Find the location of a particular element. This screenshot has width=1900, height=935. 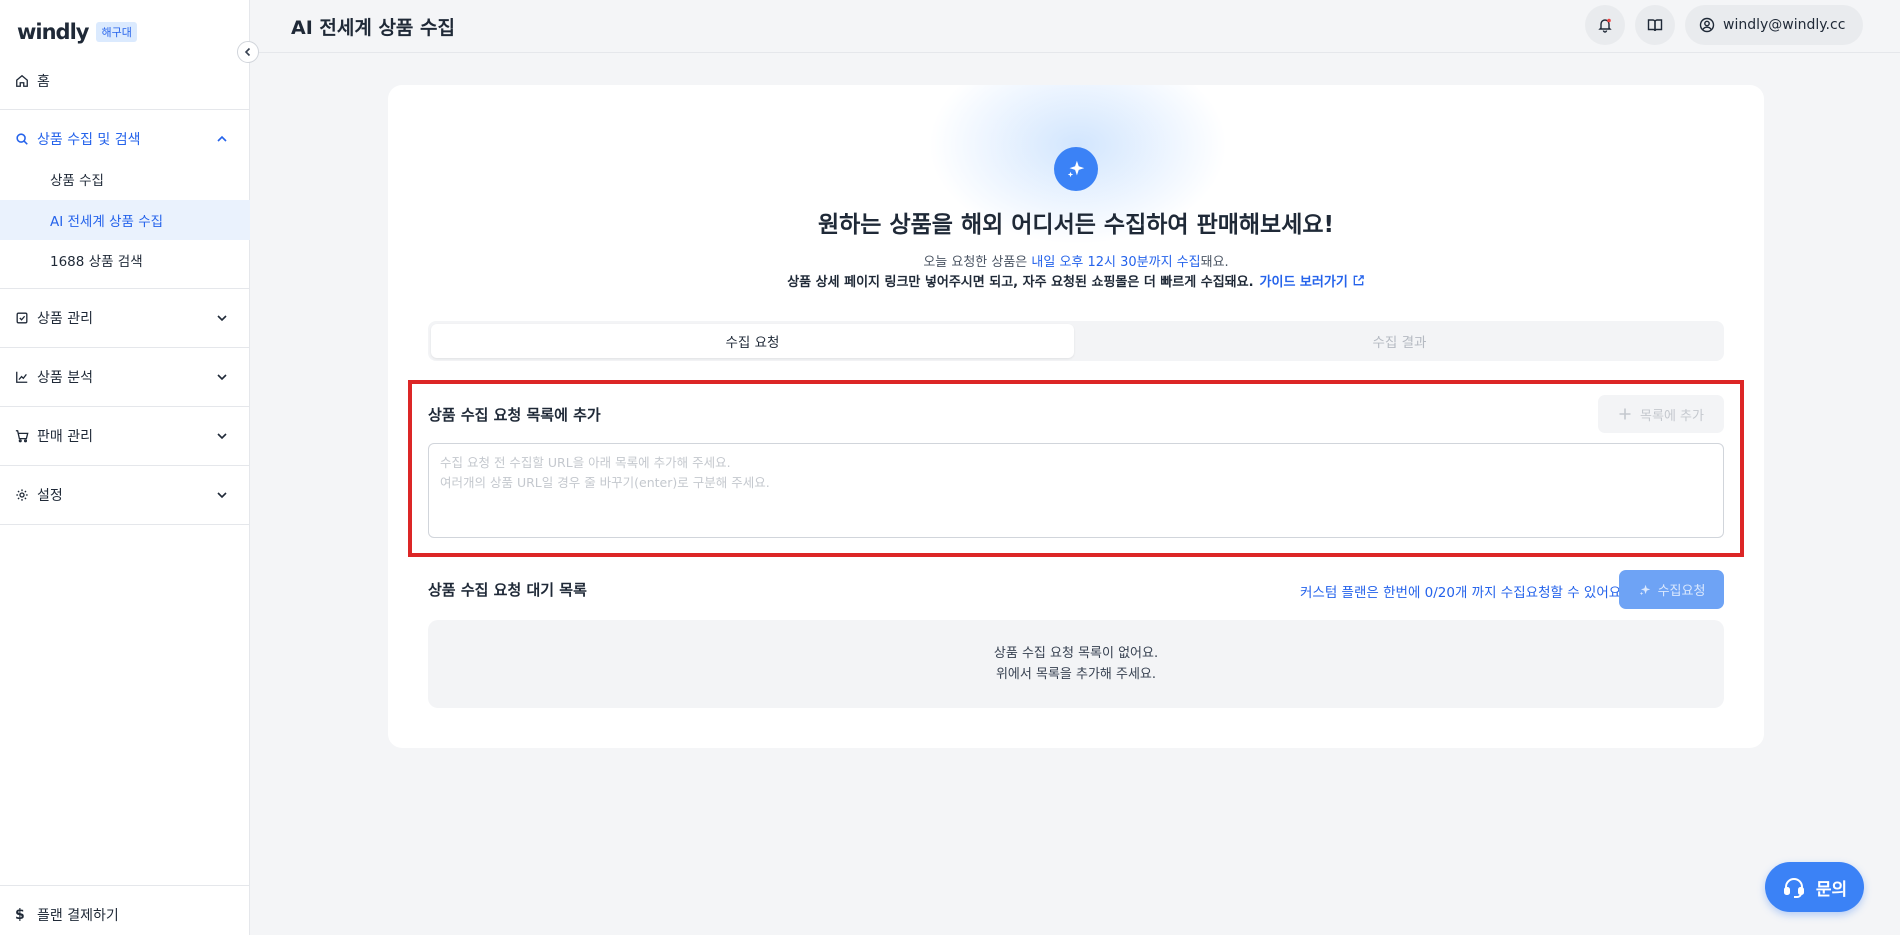

sparkle-badge is located at coordinates (1076, 169).